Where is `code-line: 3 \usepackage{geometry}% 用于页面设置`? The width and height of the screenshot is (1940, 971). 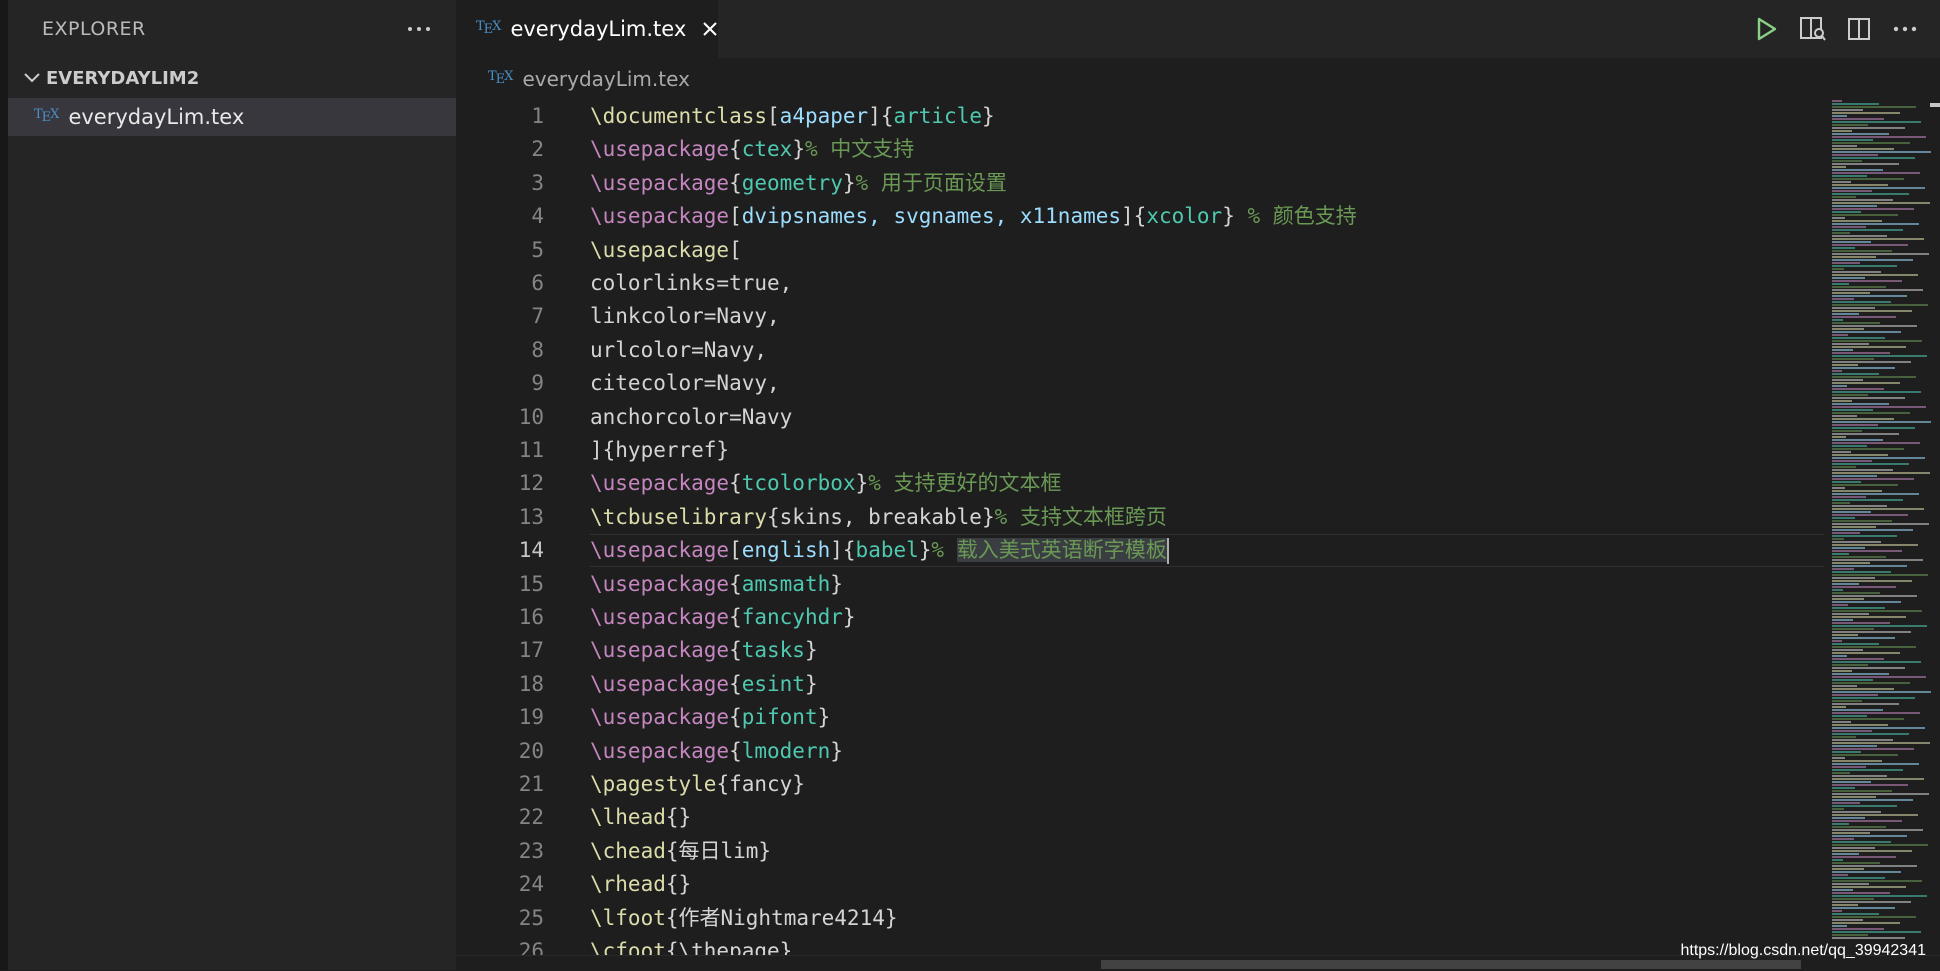 code-line: 3 \usepackage{geometry}% 用于页面设置 is located at coordinates (1140, 183).